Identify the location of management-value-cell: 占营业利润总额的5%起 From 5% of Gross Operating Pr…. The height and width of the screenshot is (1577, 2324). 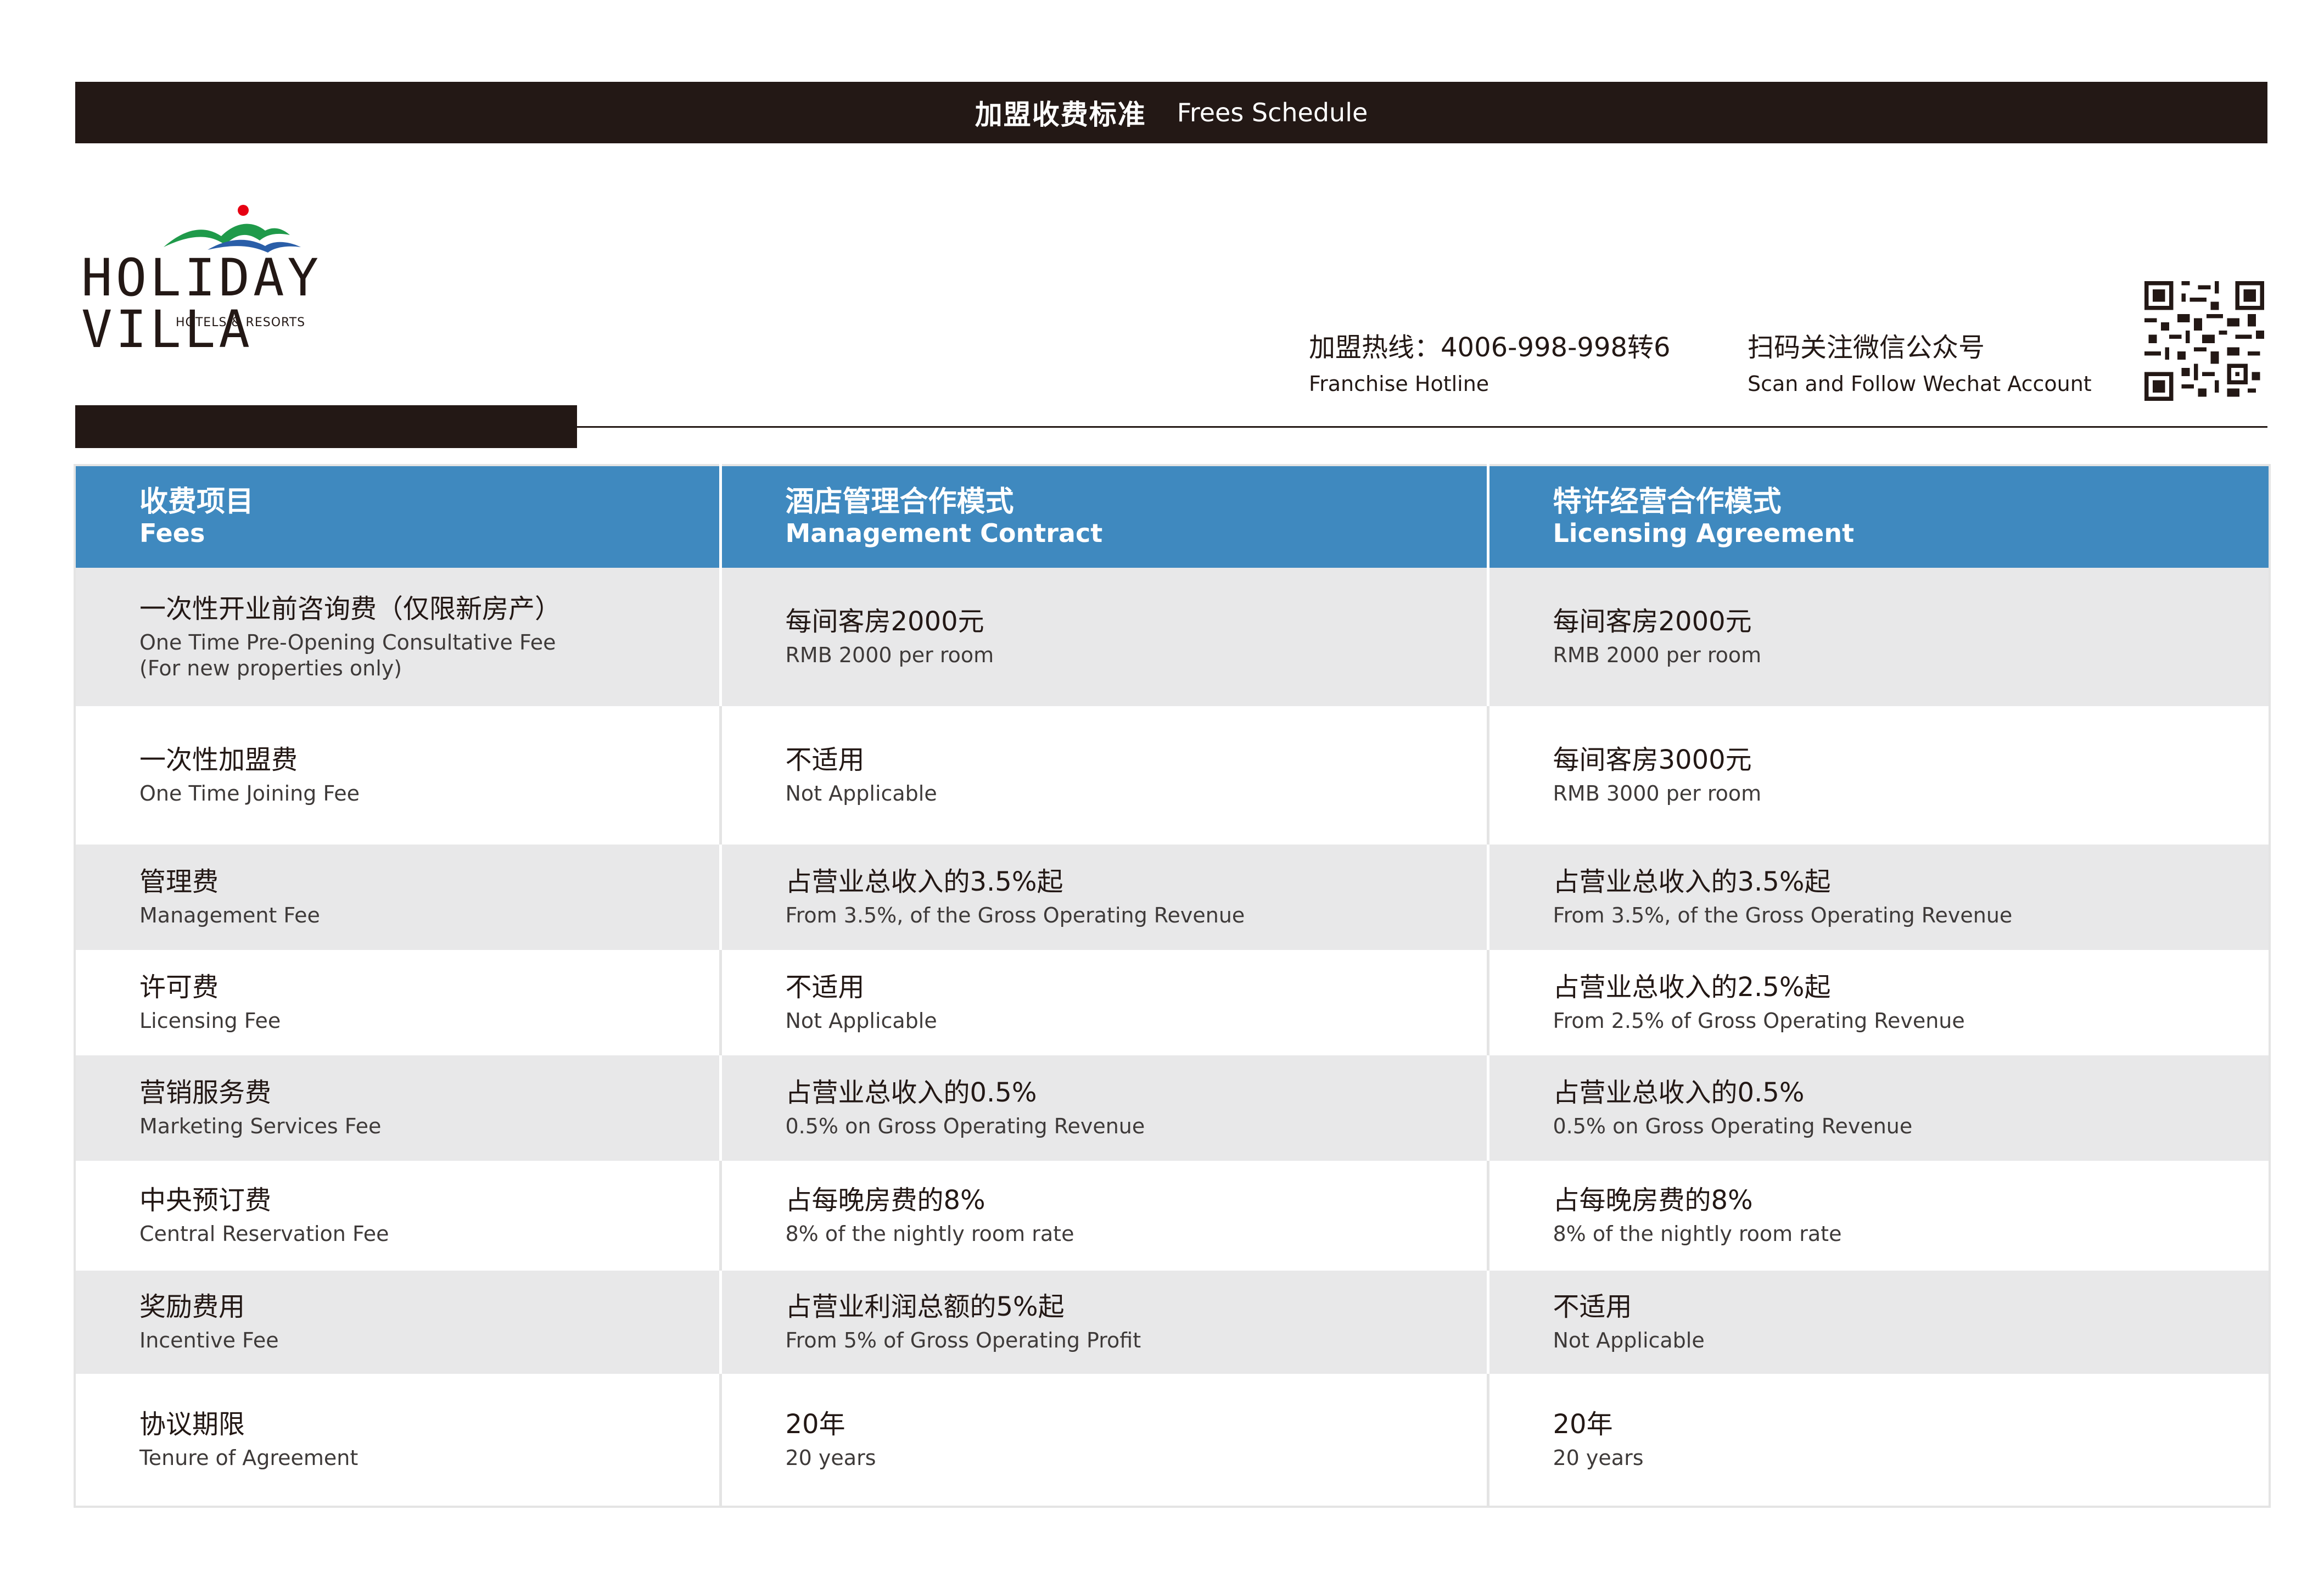
(1104, 1322).